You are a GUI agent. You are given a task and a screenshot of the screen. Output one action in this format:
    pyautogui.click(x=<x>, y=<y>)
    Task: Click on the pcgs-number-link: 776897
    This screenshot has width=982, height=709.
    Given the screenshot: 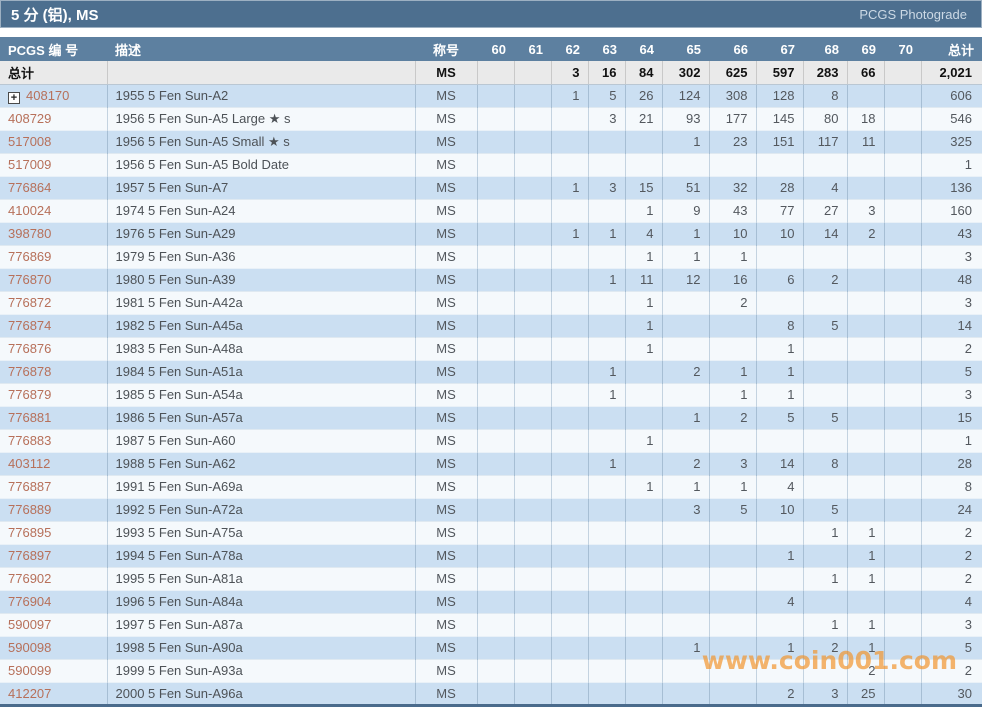 What is the action you would take?
    pyautogui.click(x=29, y=555)
    